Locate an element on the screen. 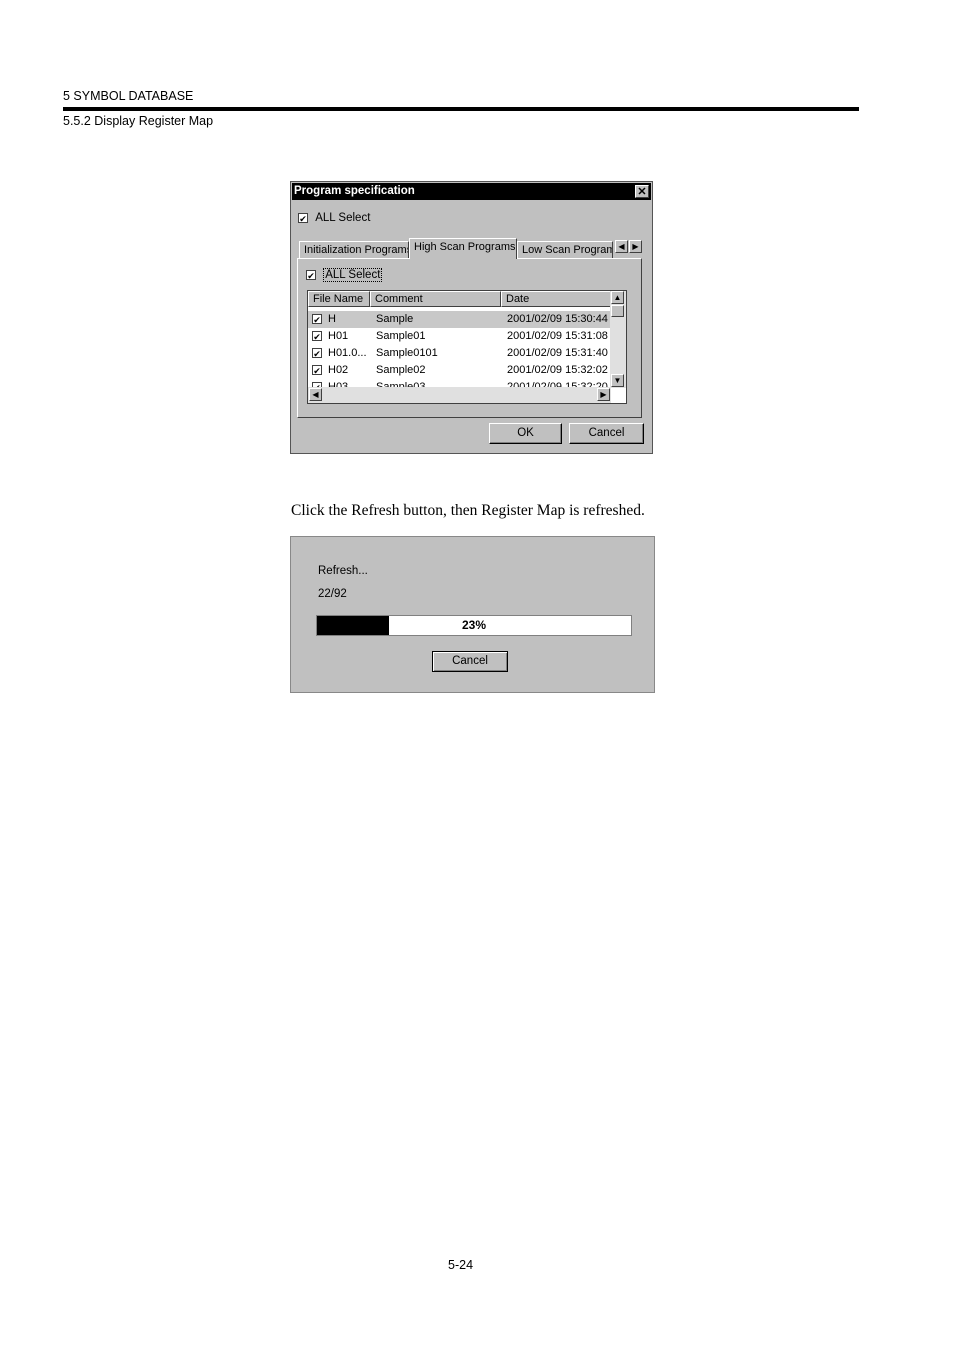  column-comment: Comment is located at coordinates (435, 299).